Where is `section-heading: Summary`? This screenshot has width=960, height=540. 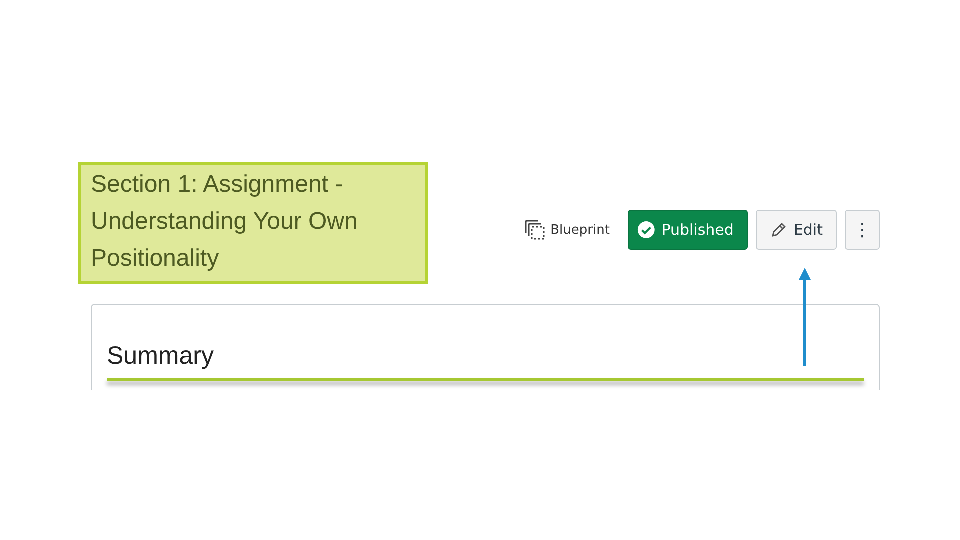 section-heading: Summary is located at coordinates (161, 356).